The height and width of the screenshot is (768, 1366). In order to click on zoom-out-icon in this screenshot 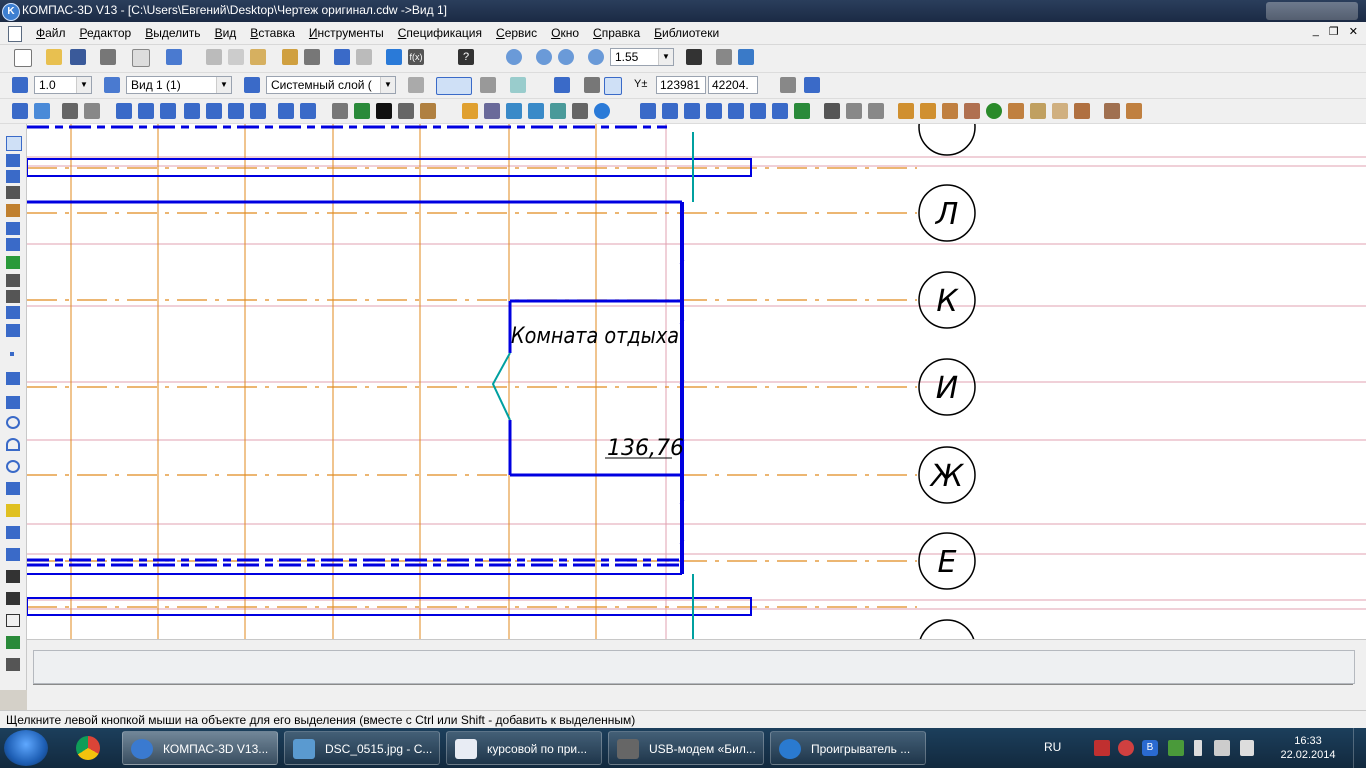, I will do `click(566, 57)`.